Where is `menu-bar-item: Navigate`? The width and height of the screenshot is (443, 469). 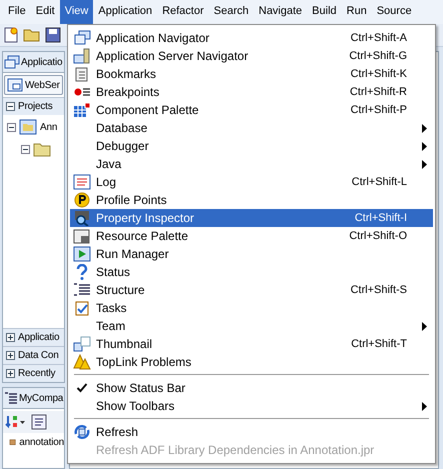
menu-bar-item: Navigate is located at coordinates (281, 12).